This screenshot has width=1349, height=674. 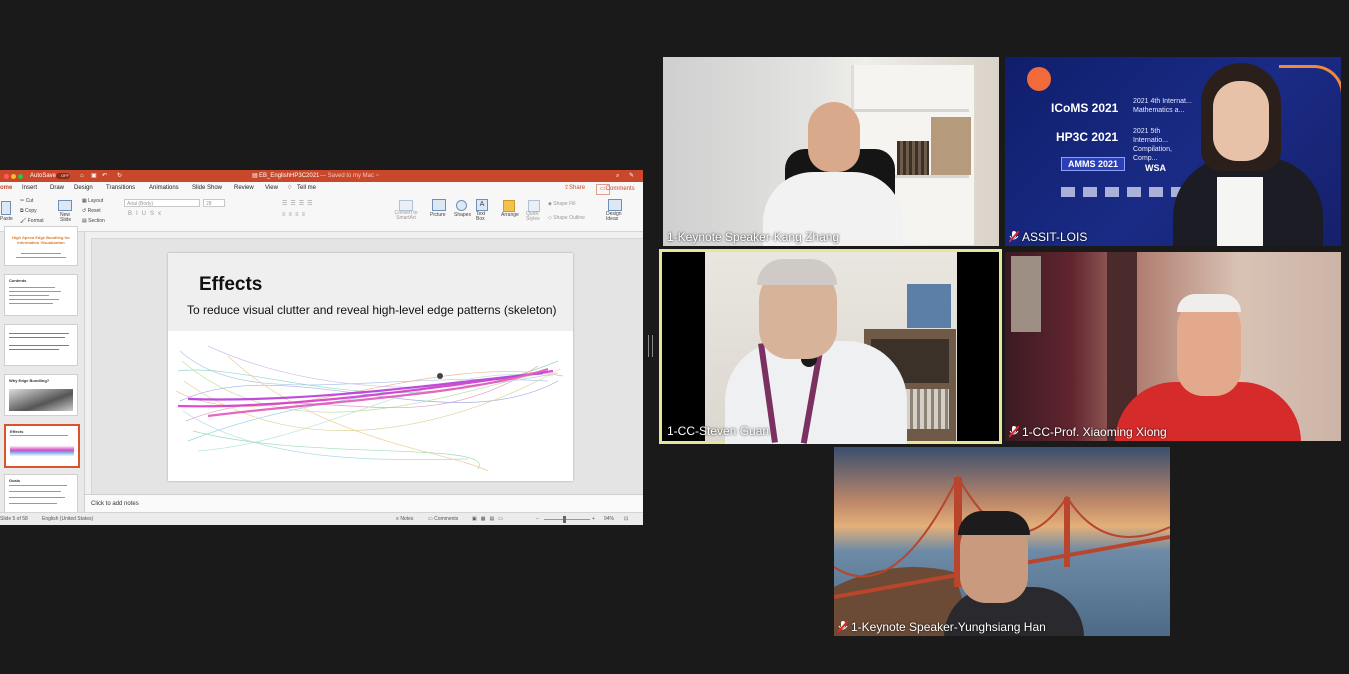 What do you see at coordinates (406, 215) in the screenshot?
I see `convert-smartart-label: Convert to SmartArt` at bounding box center [406, 215].